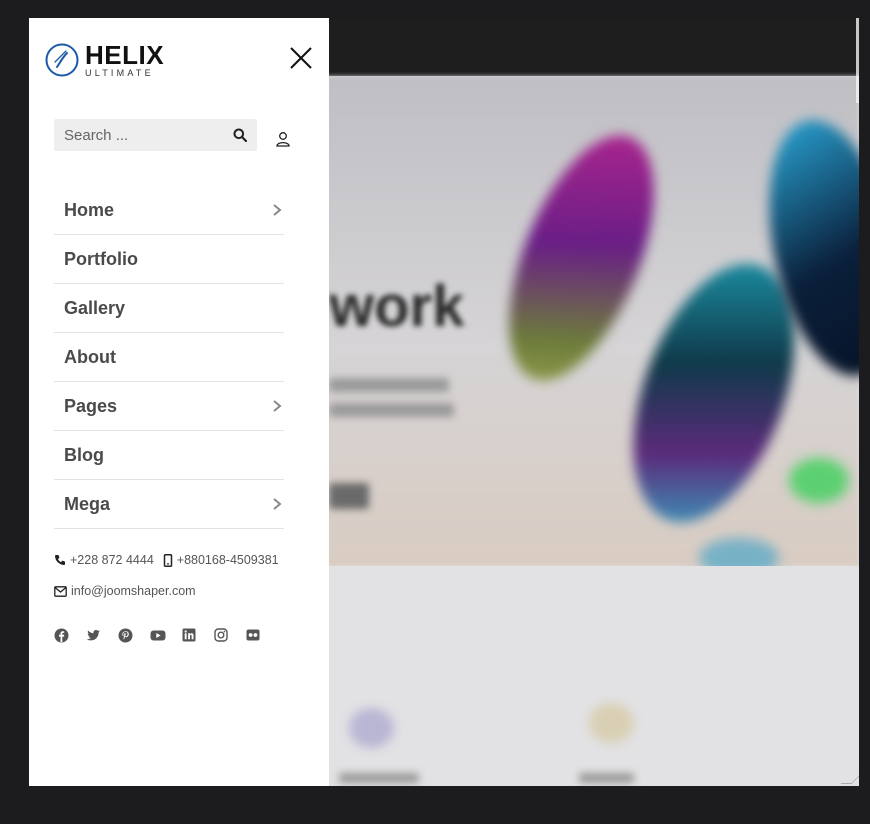 Image resolution: width=870 pixels, height=824 pixels. What do you see at coordinates (125, 635) in the screenshot?
I see `pinterest-icon` at bounding box center [125, 635].